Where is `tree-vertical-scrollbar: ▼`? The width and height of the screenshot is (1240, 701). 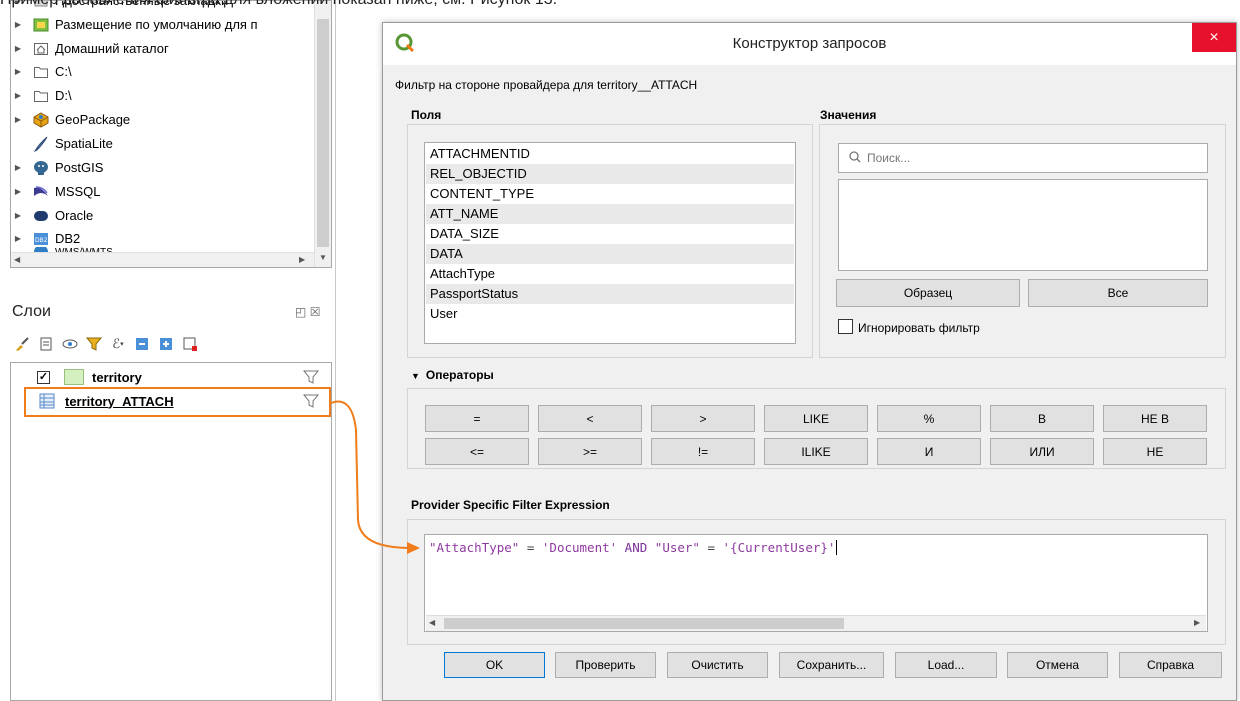 tree-vertical-scrollbar: ▼ is located at coordinates (322, 134).